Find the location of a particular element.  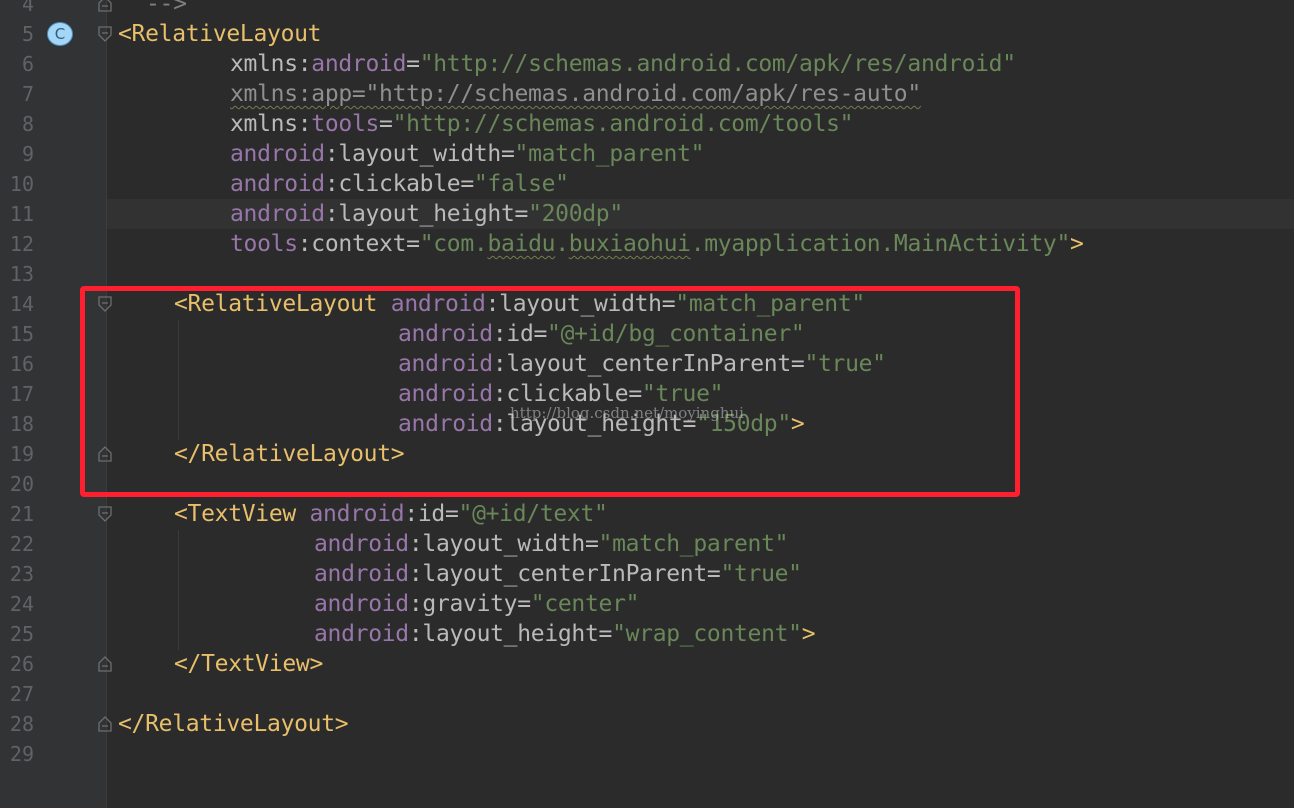

code-line: 23 android:layout_centerInParent="true" is located at coordinates (647, 574).